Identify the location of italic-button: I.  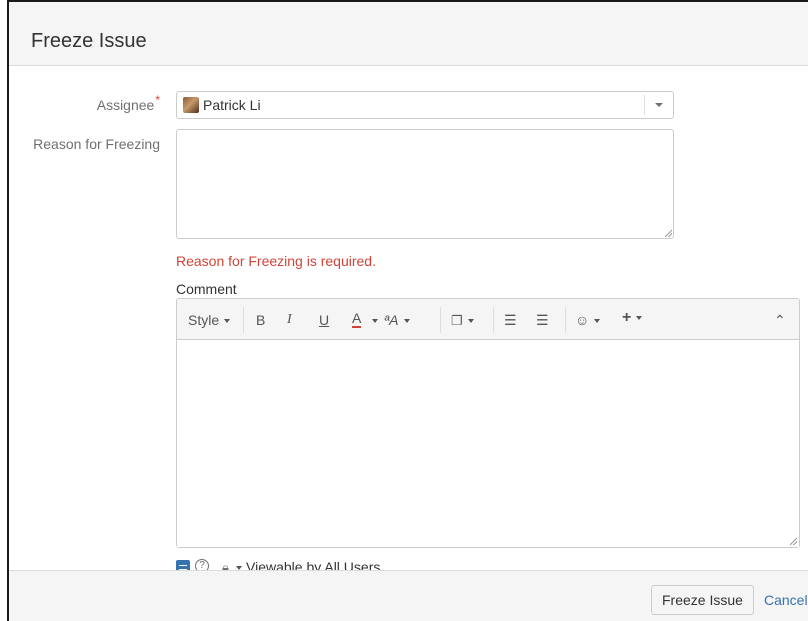
(289, 320).